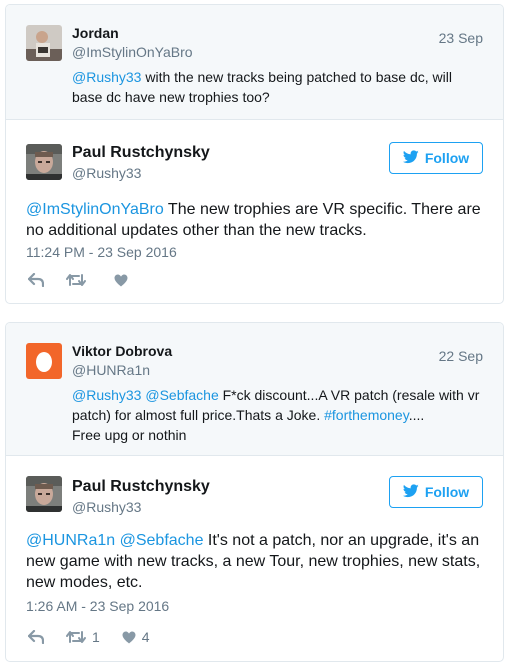  What do you see at coordinates (97, 606) in the screenshot?
I see `tweet-timestamp: 1:26 AM - 23 Sep 2016` at bounding box center [97, 606].